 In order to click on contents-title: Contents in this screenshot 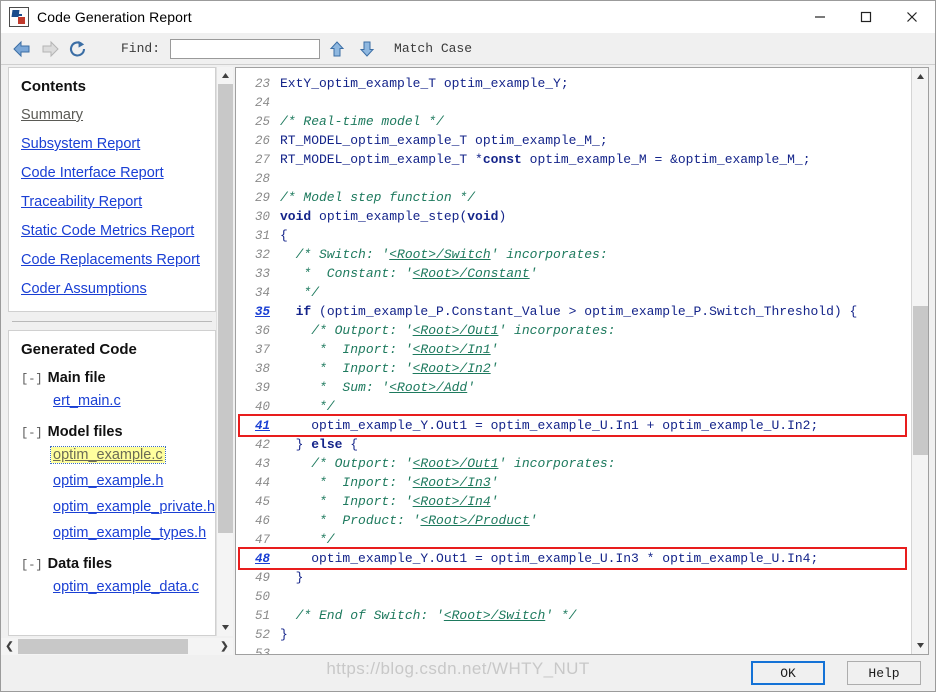, I will do `click(53, 86)`.